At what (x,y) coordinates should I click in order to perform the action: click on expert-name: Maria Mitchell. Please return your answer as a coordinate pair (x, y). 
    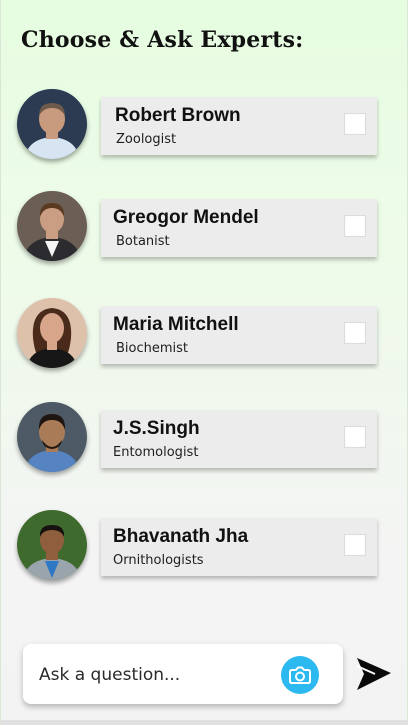
    Looking at the image, I should click on (176, 324).